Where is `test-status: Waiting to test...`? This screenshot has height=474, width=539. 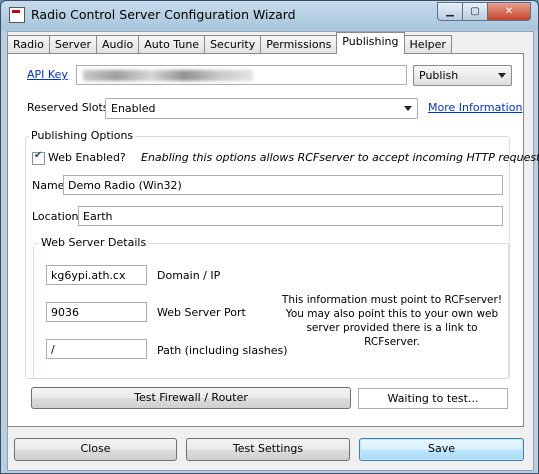
test-status: Waiting to test... is located at coordinates (433, 398).